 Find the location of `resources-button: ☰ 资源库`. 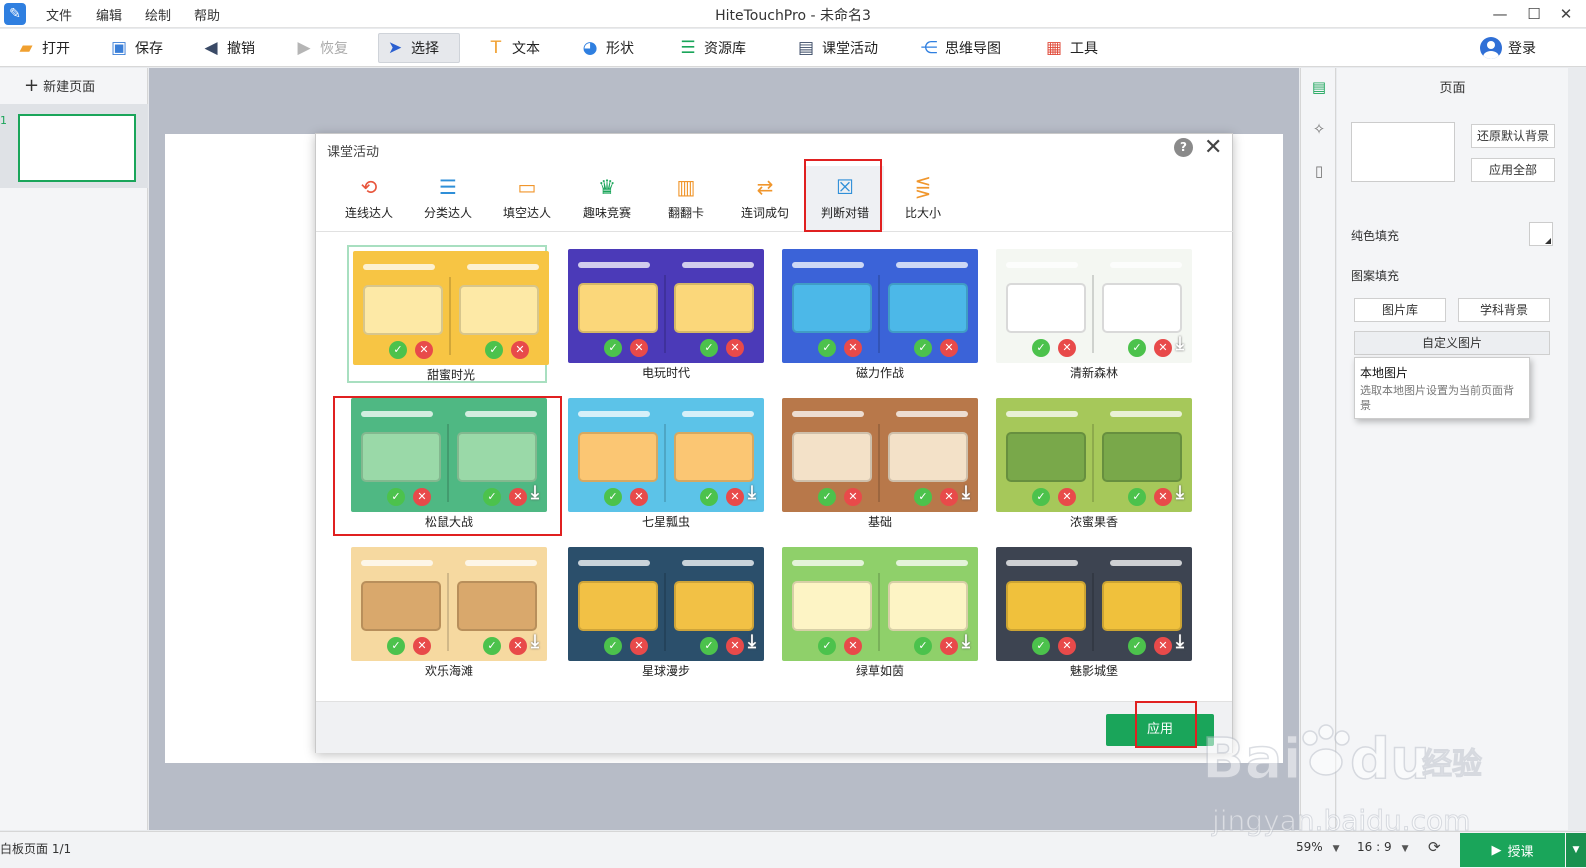

resources-button: ☰ 资源库 is located at coordinates (712, 48).